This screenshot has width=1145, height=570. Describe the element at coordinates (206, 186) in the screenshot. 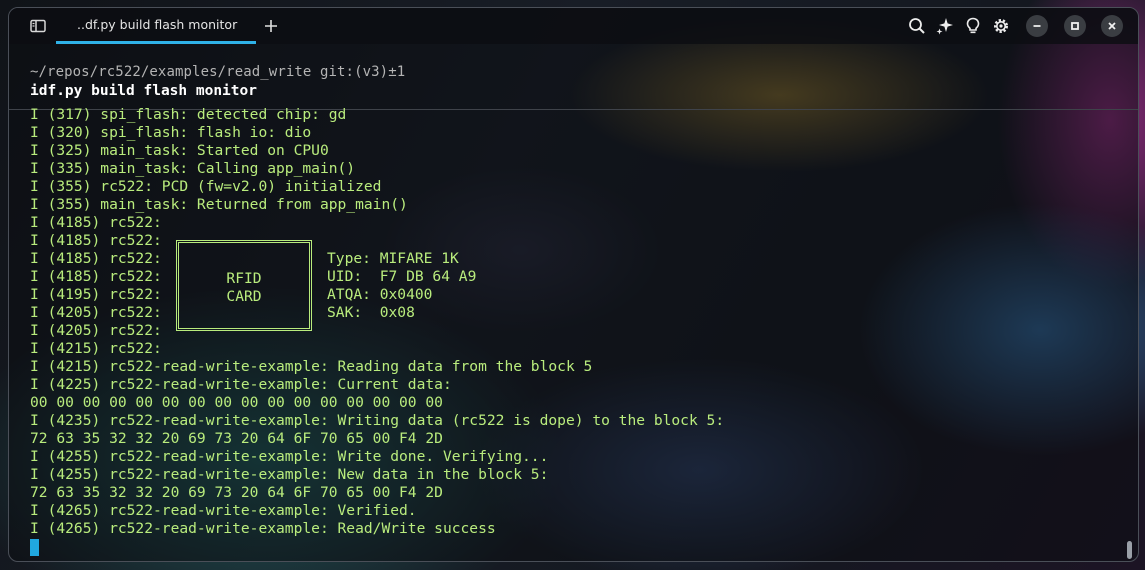

I see `output-line: I (355) rc522: PCD (fw=v2.0) initialized` at that location.